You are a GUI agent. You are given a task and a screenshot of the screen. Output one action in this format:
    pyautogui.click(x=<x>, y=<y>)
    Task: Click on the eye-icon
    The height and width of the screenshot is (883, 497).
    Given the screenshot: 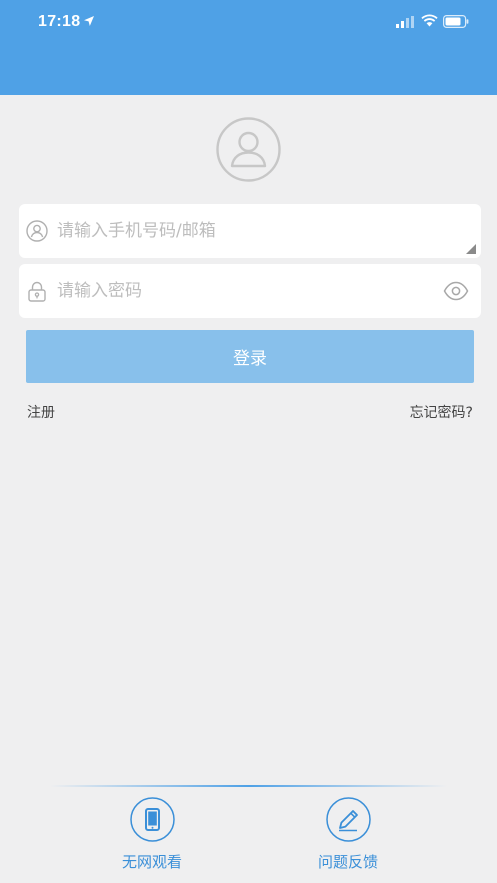 What is the action you would take?
    pyautogui.click(x=456, y=291)
    